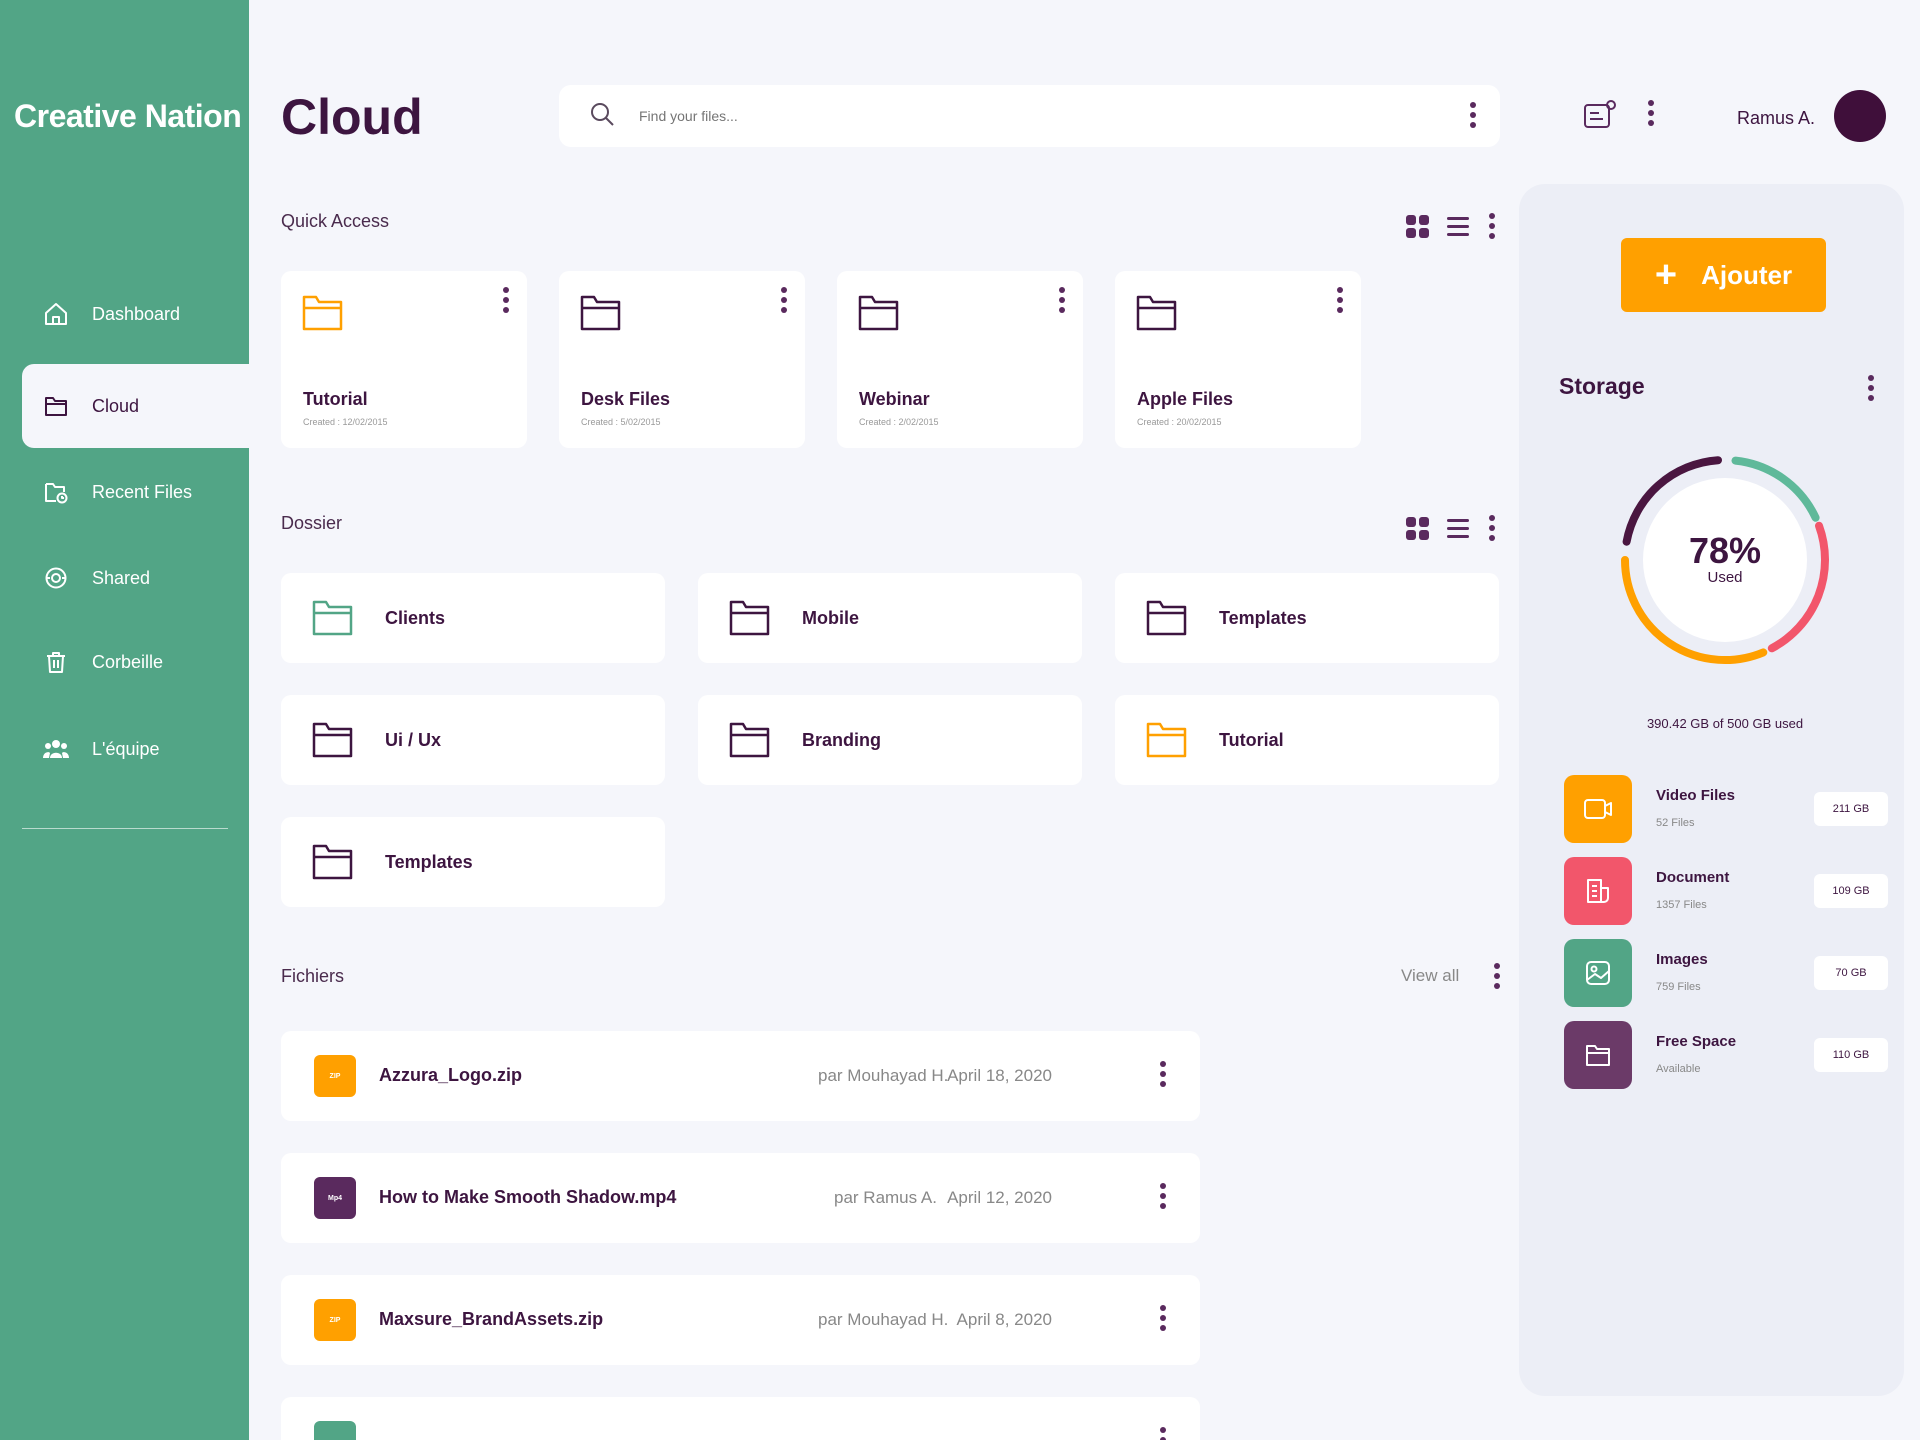  What do you see at coordinates (335, 399) in the screenshot?
I see `card-title: Tutorial` at bounding box center [335, 399].